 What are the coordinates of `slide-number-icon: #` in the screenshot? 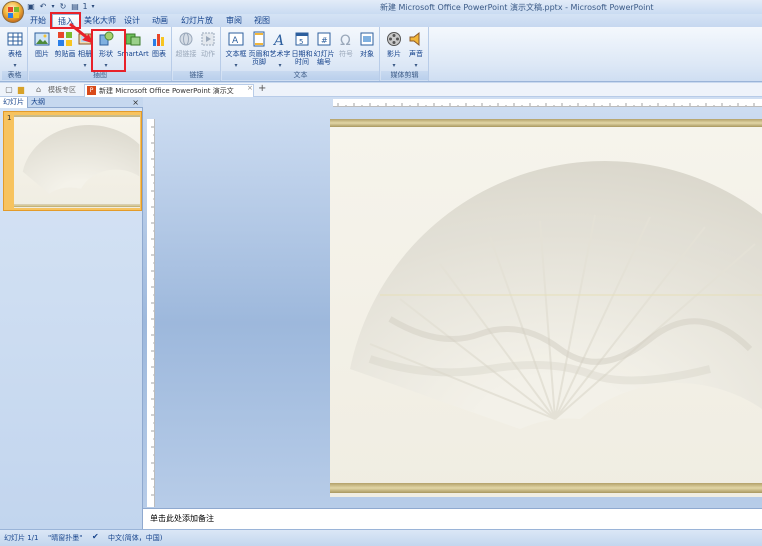 It's located at (324, 39).